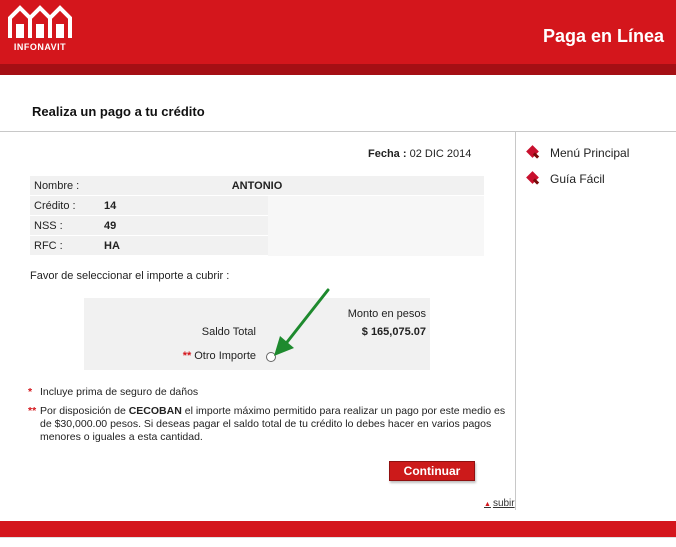 The height and width of the screenshot is (547, 676). What do you see at coordinates (119, 392) in the screenshot?
I see `footnote-1-text: Incluye prima de seguro de daños` at bounding box center [119, 392].